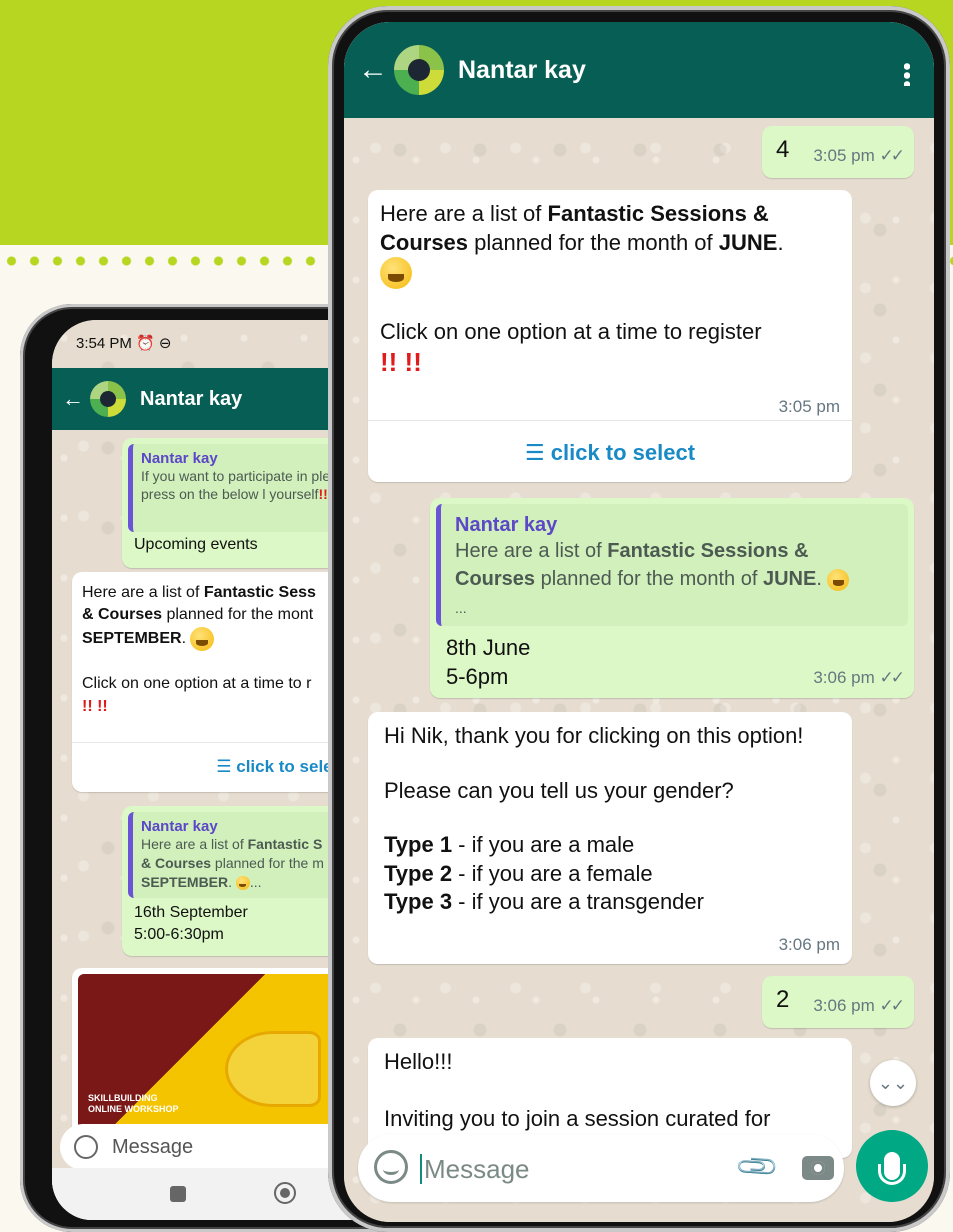 The height and width of the screenshot is (1232, 953). I want to click on camera-icon, so click(818, 1168).